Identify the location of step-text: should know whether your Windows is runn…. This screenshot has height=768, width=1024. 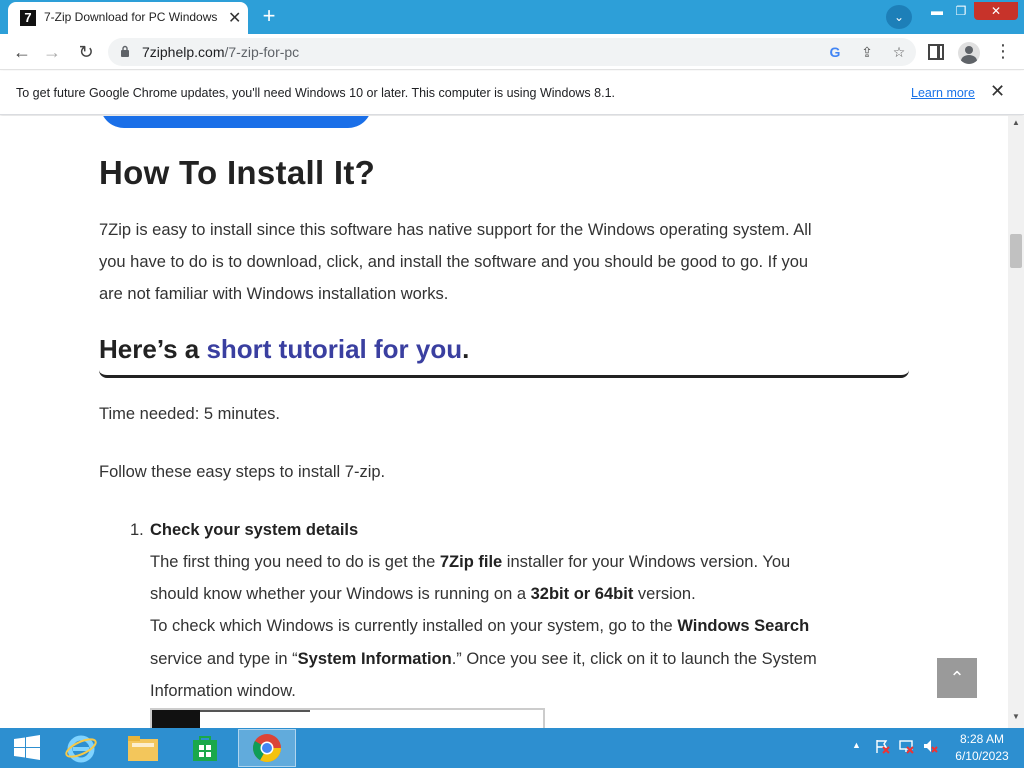
(340, 594).